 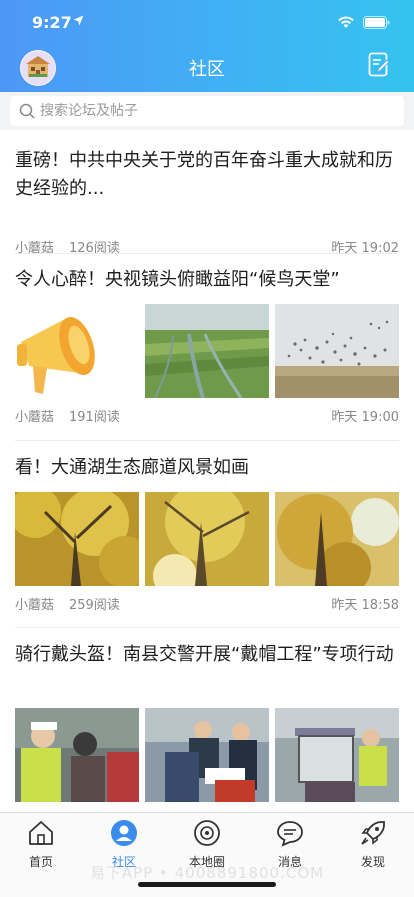 I want to click on status-time: 9:27, so click(x=52, y=22).